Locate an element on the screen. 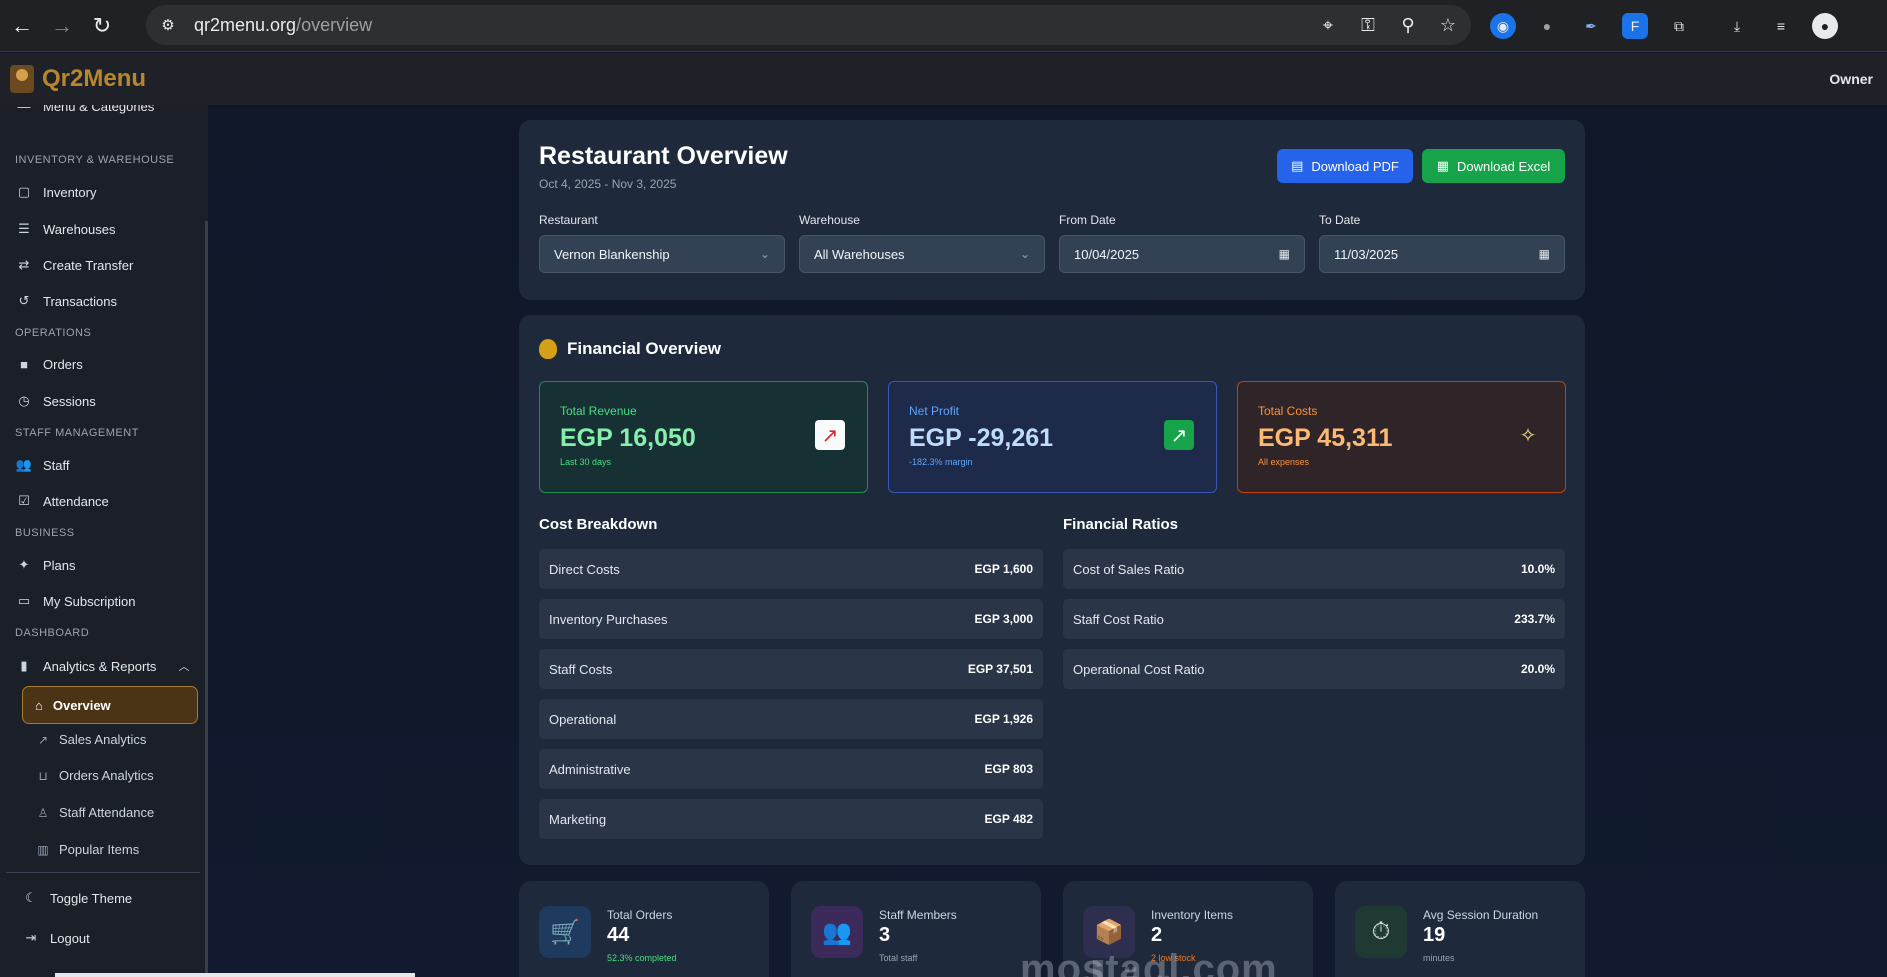 The image size is (1887, 977). sidebar-item-label: Attendance is located at coordinates (76, 501).